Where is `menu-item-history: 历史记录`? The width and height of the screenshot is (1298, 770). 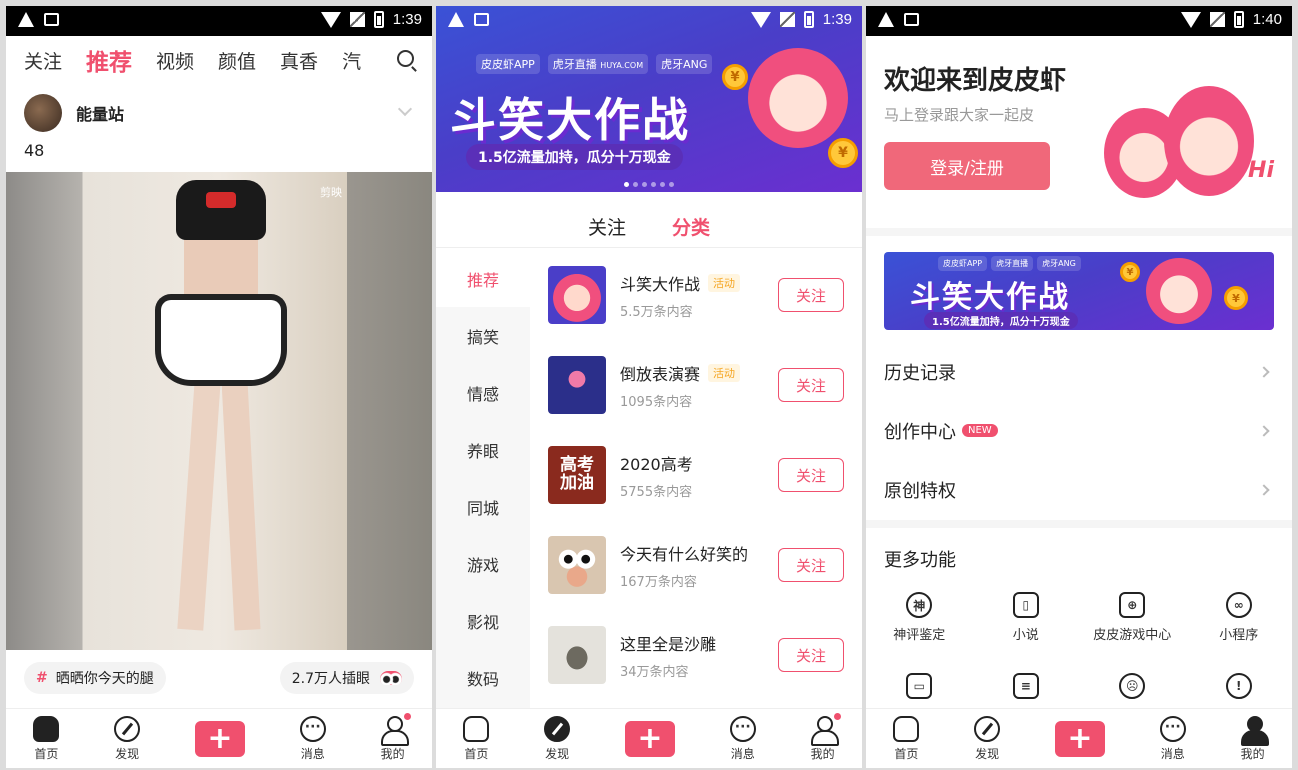
menu-item-history: 历史记录 is located at coordinates (1079, 371).